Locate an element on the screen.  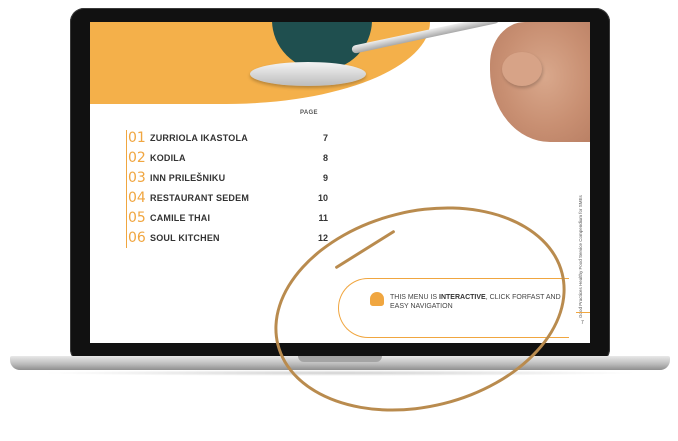
toc-item-3: 03 INN PRILEŠNIKU 9 is located at coordinates (228, 178).